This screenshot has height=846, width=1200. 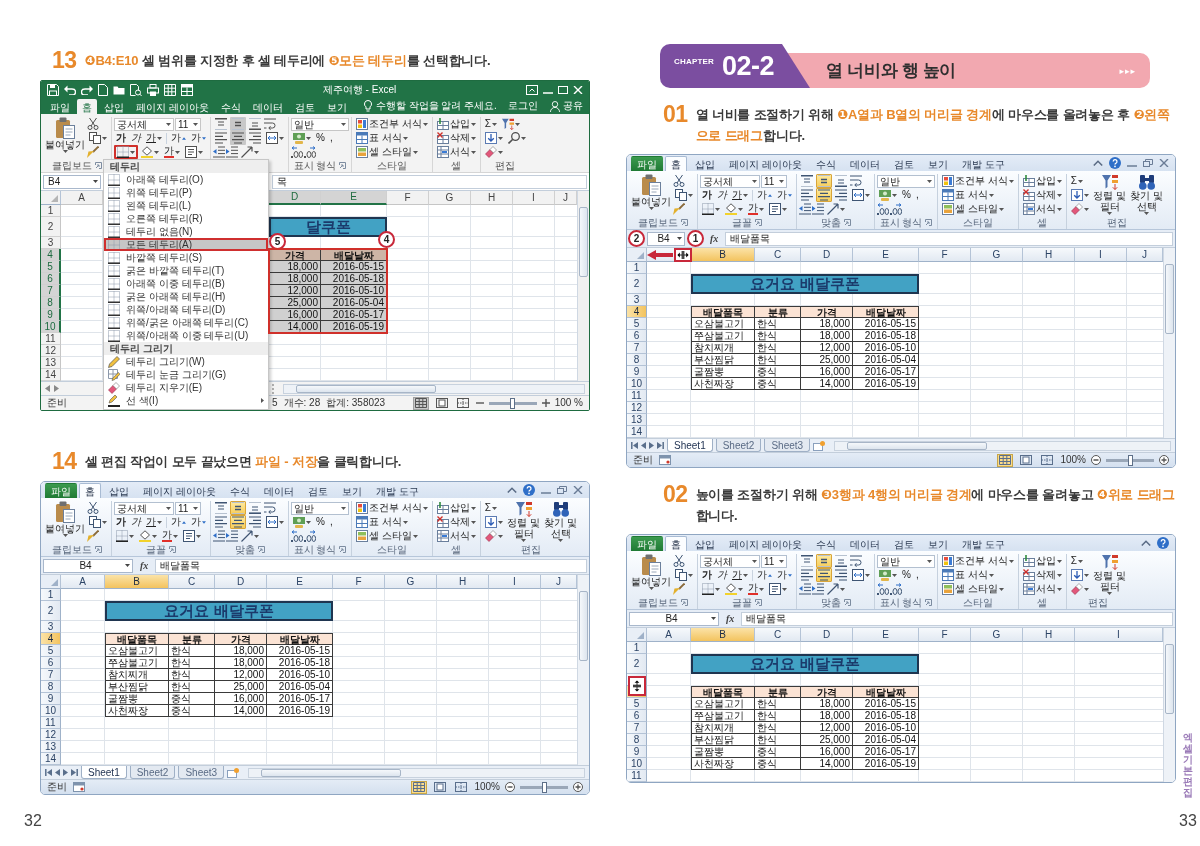 What do you see at coordinates (647, 543) in the screenshot?
I see `file-tab: 파일` at bounding box center [647, 543].